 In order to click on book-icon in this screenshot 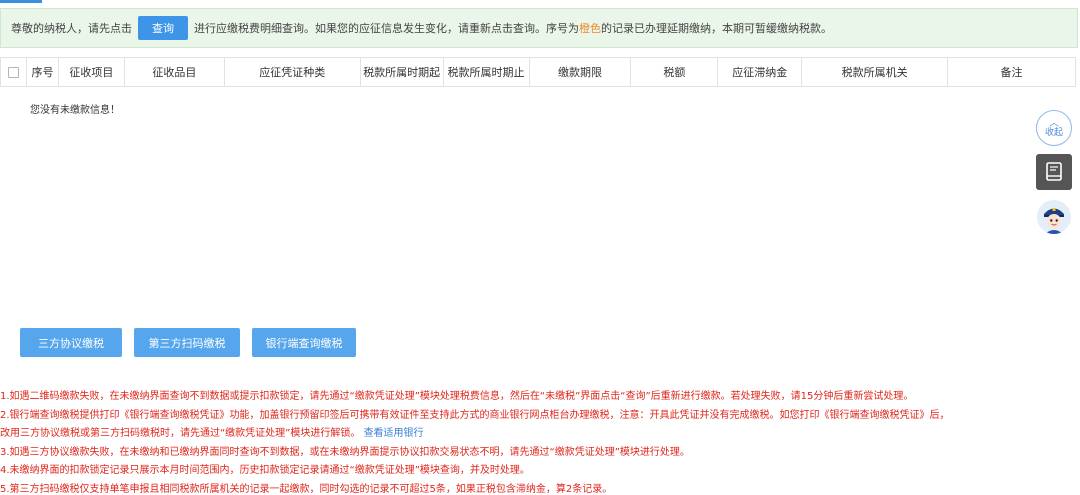, I will do `click(1054, 171)`.